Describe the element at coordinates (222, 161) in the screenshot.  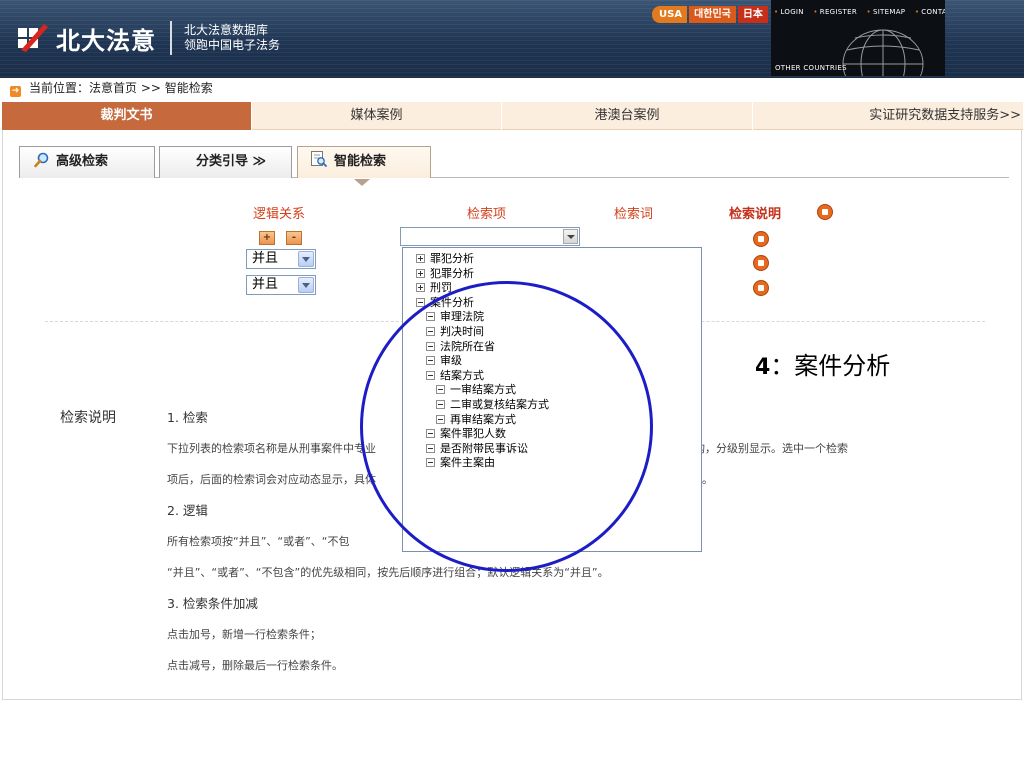
I see `tab-category-guide-label: 分类引导` at that location.